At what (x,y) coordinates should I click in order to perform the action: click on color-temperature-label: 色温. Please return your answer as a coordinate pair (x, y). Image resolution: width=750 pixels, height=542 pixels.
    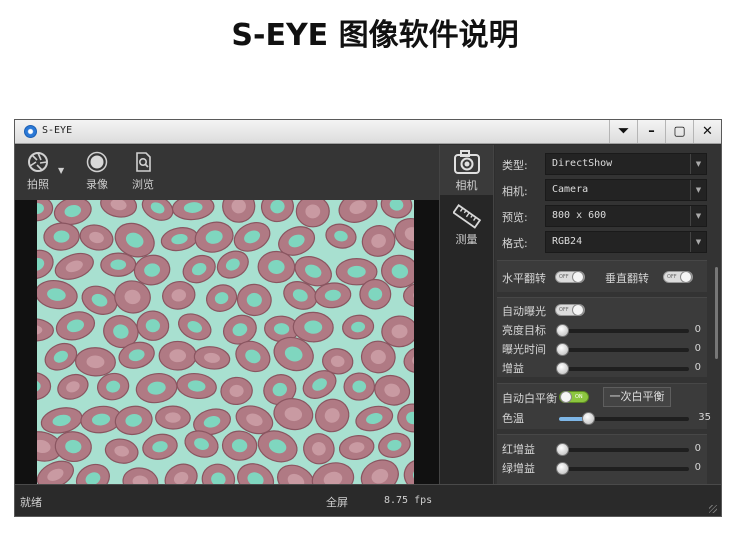
    Looking at the image, I should click on (513, 418).